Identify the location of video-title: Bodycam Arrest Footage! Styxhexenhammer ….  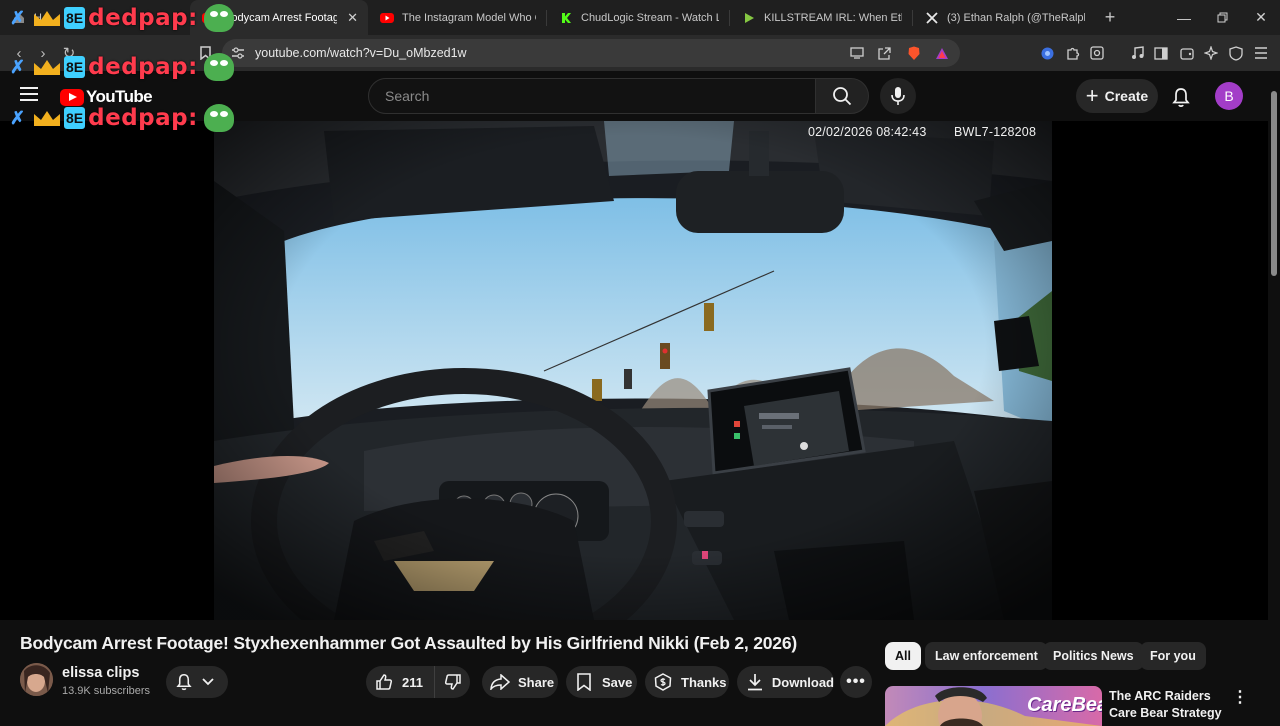
(408, 643).